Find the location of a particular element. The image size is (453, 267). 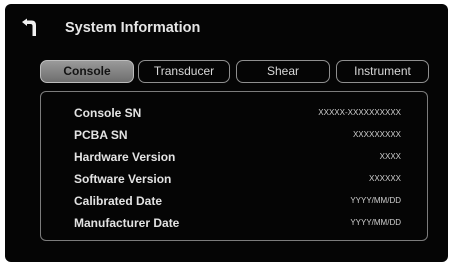

info-label: Hardware Version is located at coordinates (125, 157).